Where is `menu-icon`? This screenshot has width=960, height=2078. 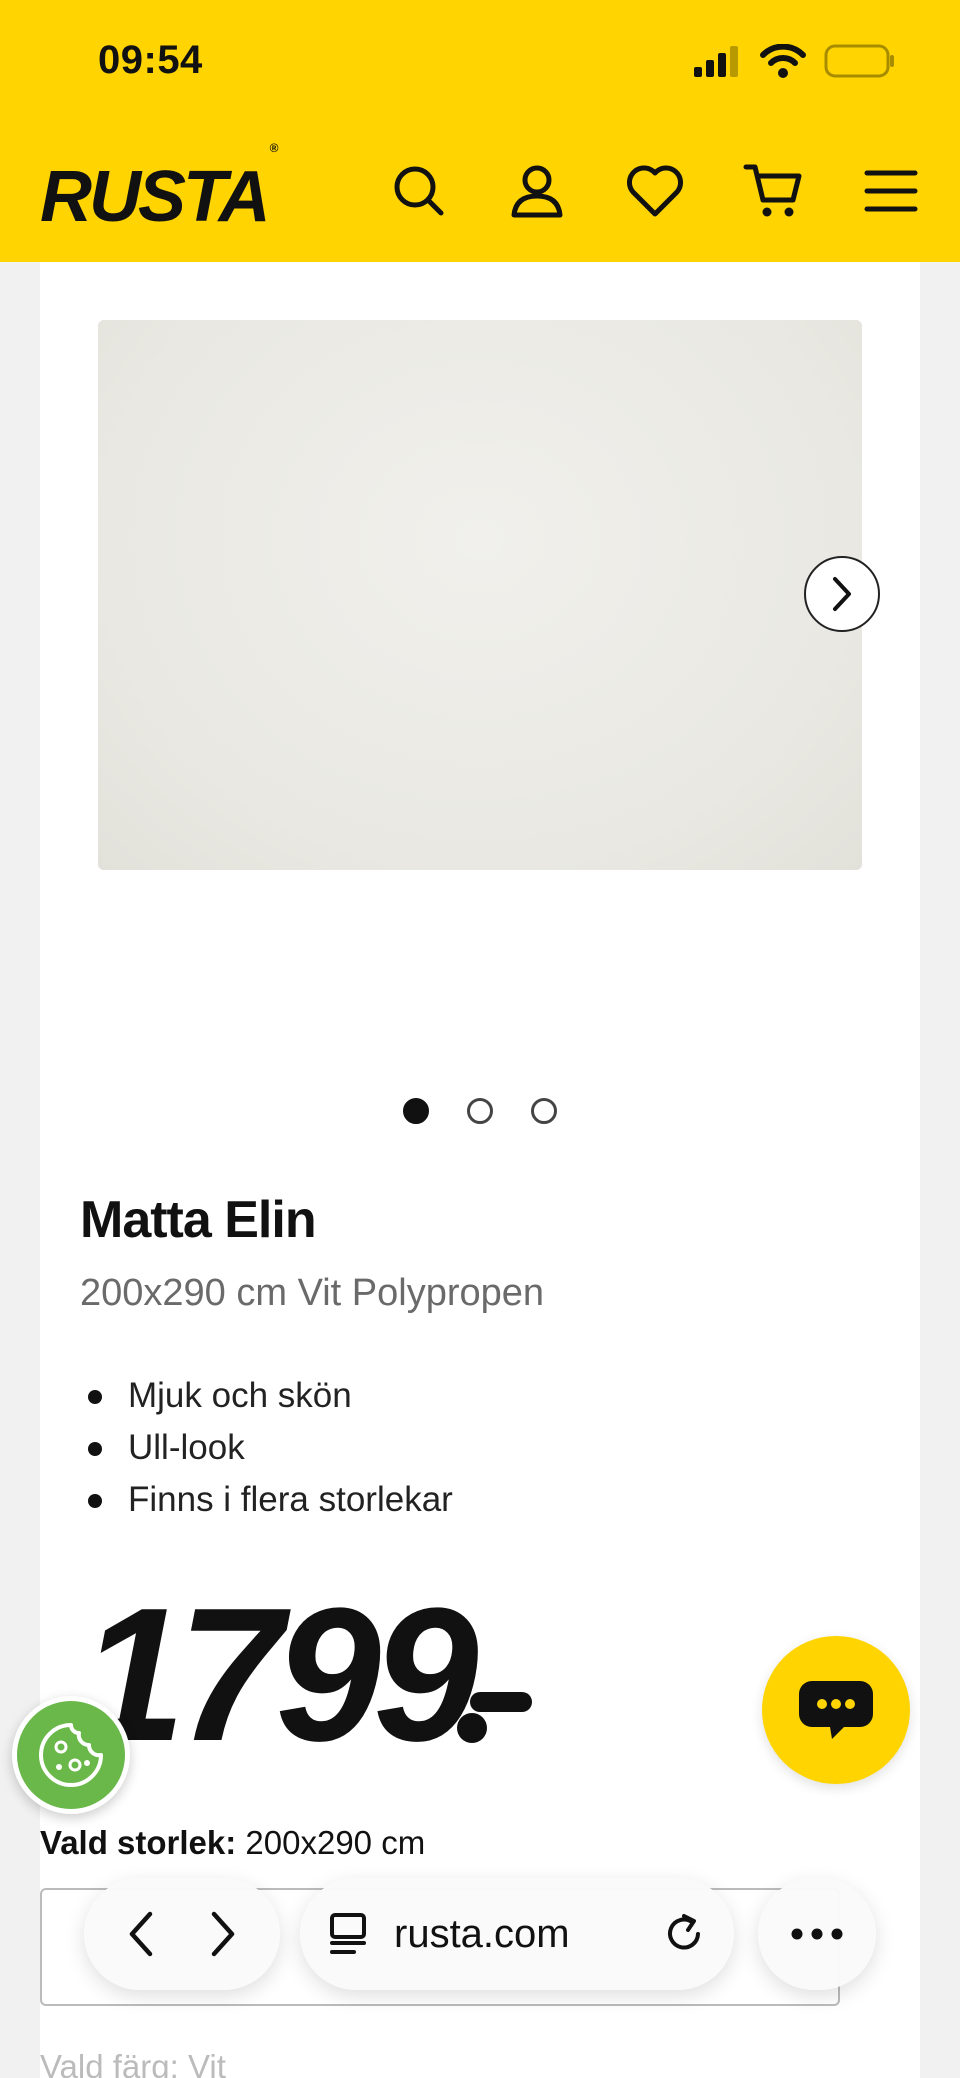 menu-icon is located at coordinates (891, 191).